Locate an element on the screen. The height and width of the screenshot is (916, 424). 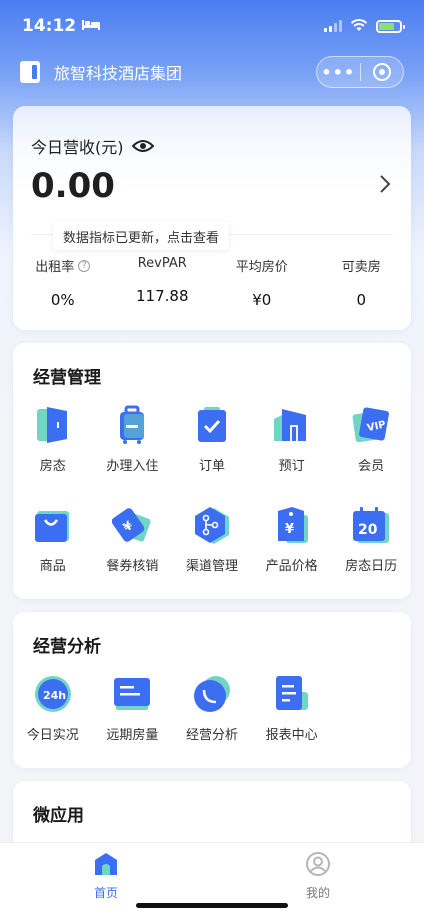
grid-item-orders: 订单 is located at coordinates (212, 439).